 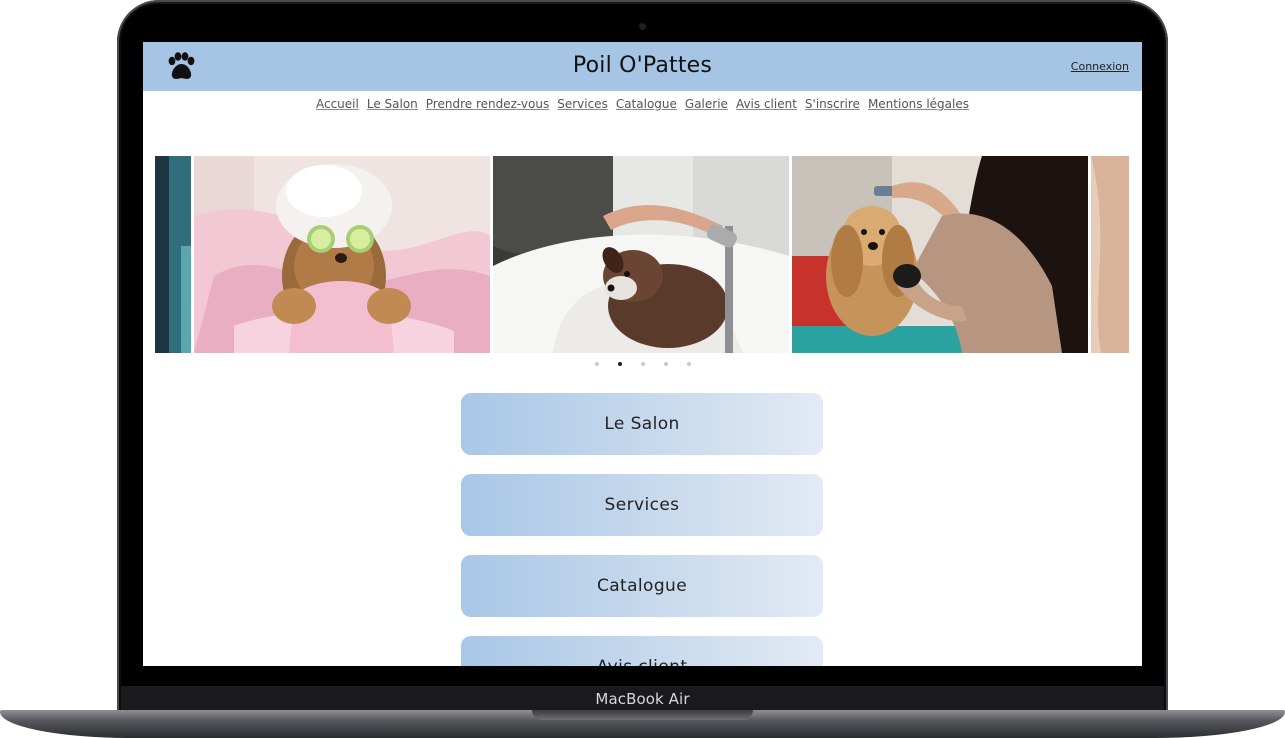 I want to click on nav-item-catalogue: Catalogue, so click(x=646, y=104).